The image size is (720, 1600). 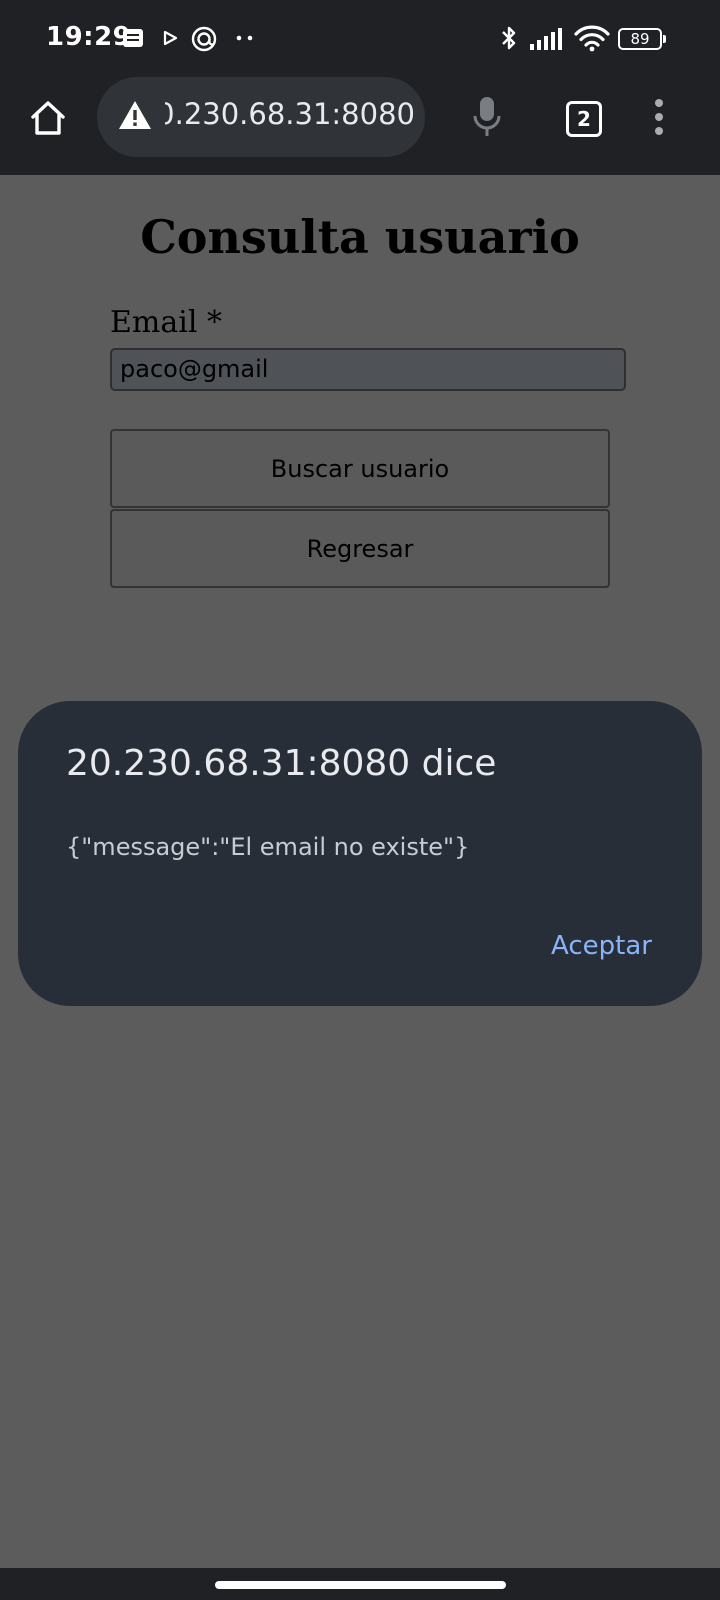 I want to click on email-label: Email *, so click(x=166, y=322).